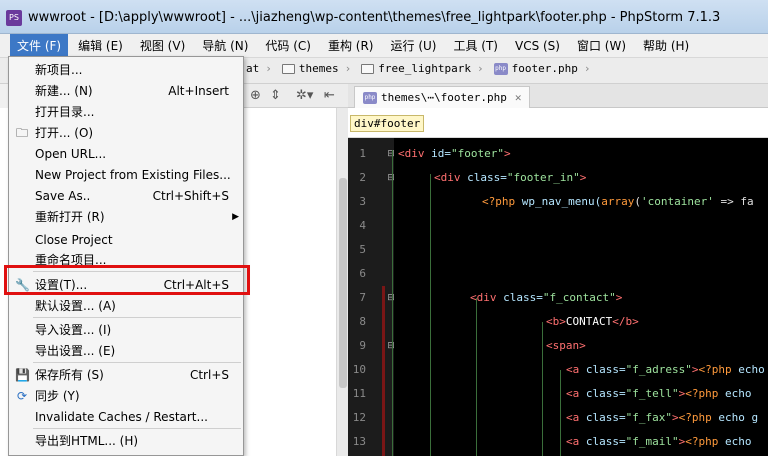 This screenshot has width=768, height=456. Describe the element at coordinates (542, 68) in the screenshot. I see `breadcrumb-footer-php: php footer.php ›` at that location.